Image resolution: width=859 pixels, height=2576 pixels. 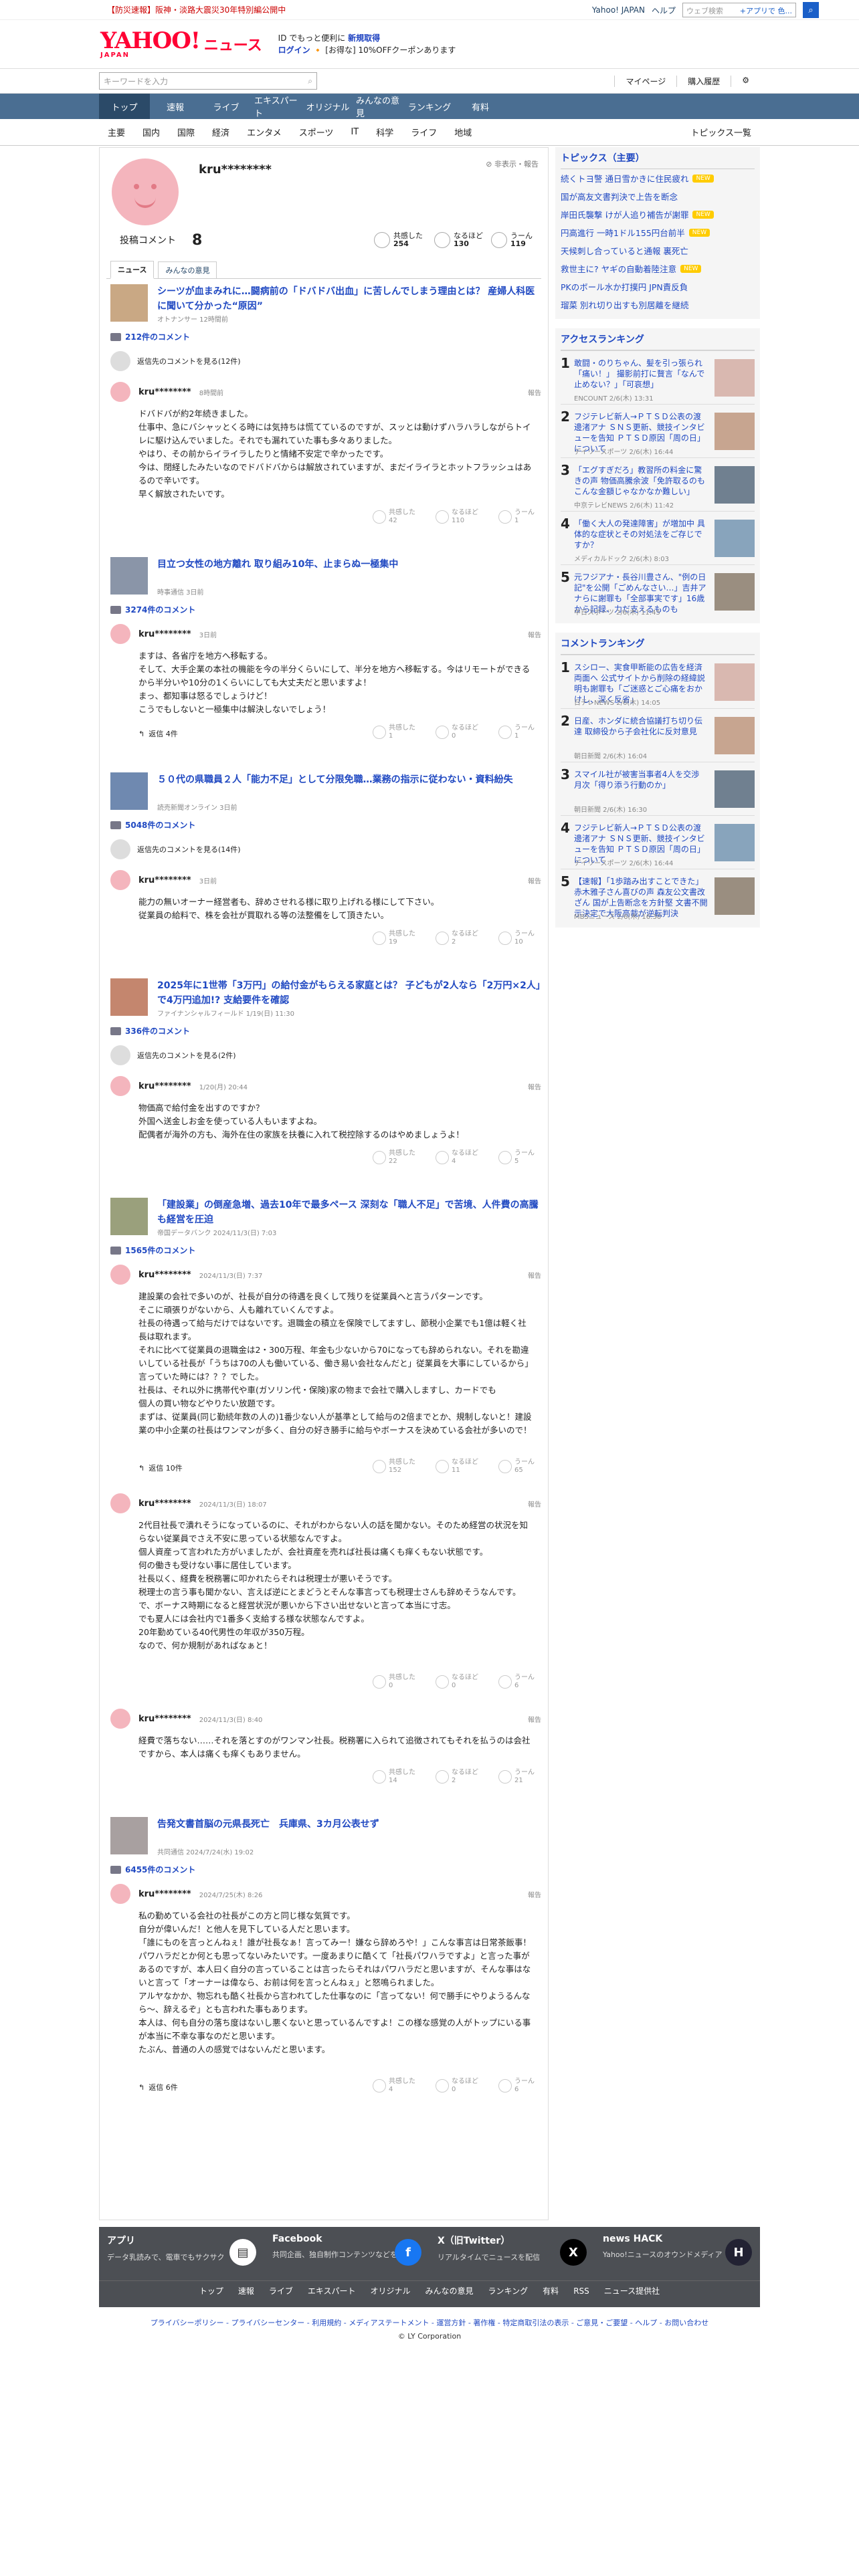 I want to click on footer-nav-item: RSS, so click(x=581, y=2291).